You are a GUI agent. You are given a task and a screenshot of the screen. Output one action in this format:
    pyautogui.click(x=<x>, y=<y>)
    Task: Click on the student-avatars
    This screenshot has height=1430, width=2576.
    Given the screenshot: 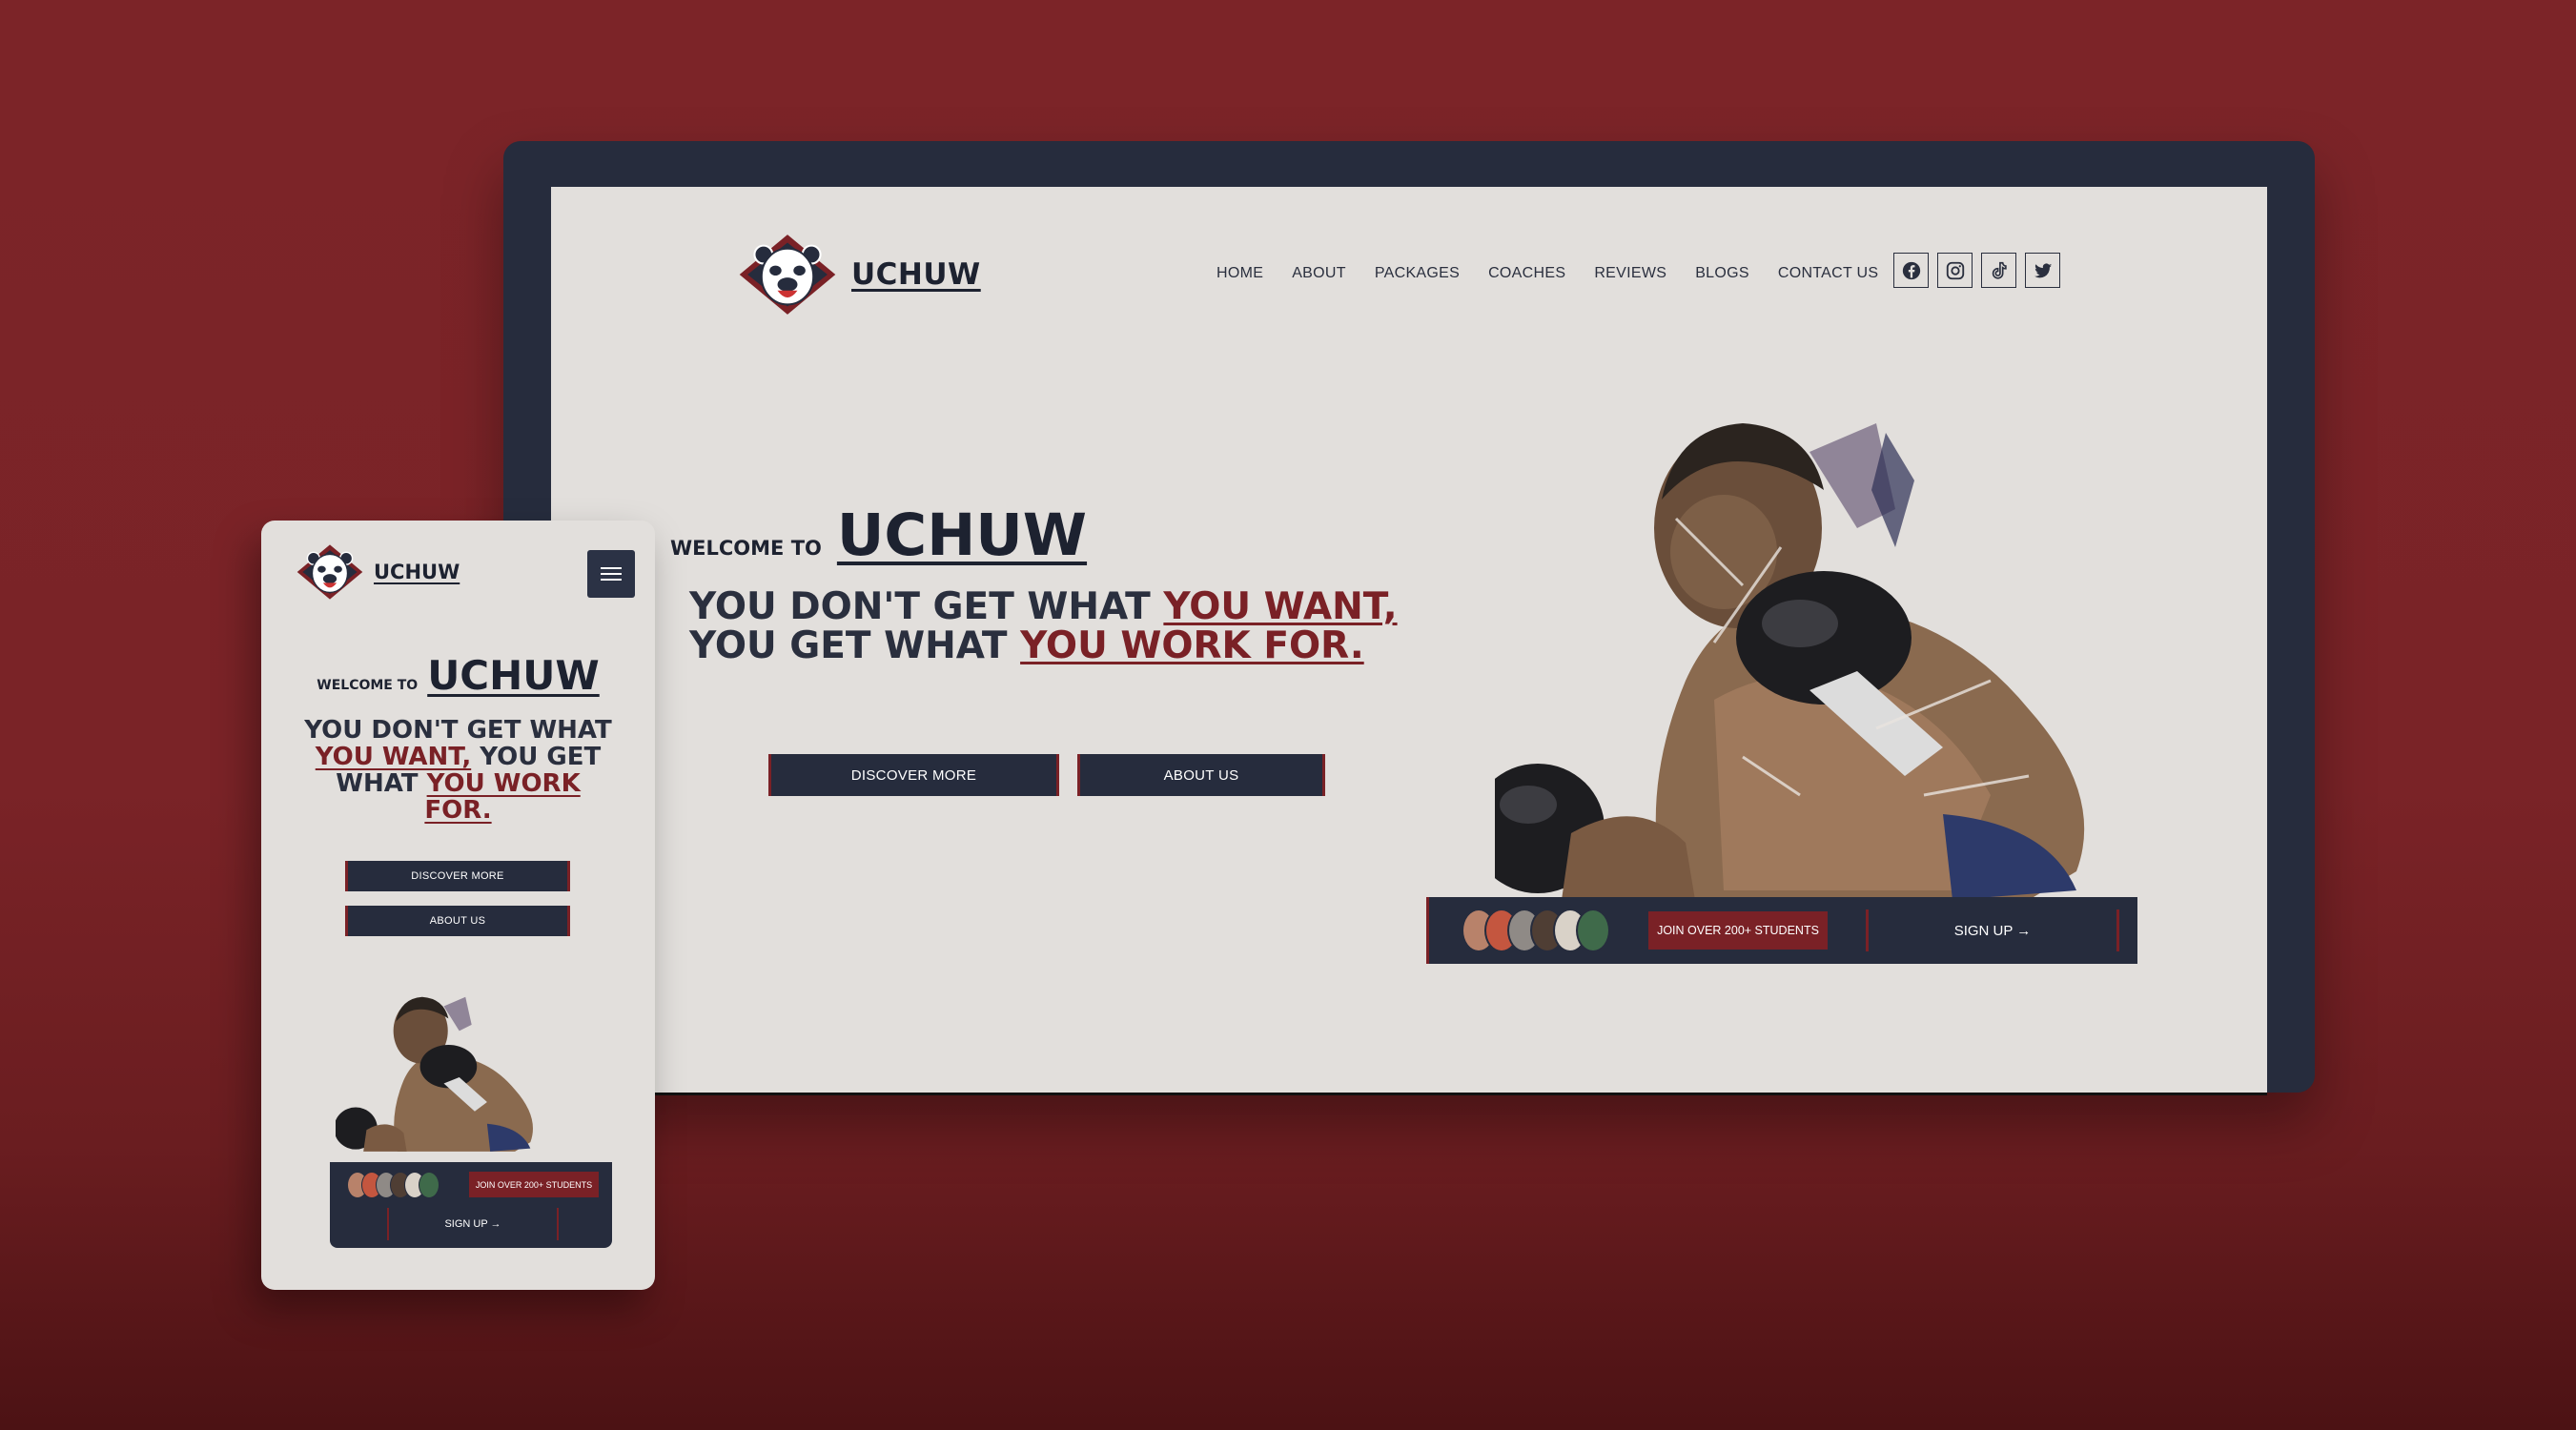 What is the action you would take?
    pyautogui.click(x=1536, y=930)
    